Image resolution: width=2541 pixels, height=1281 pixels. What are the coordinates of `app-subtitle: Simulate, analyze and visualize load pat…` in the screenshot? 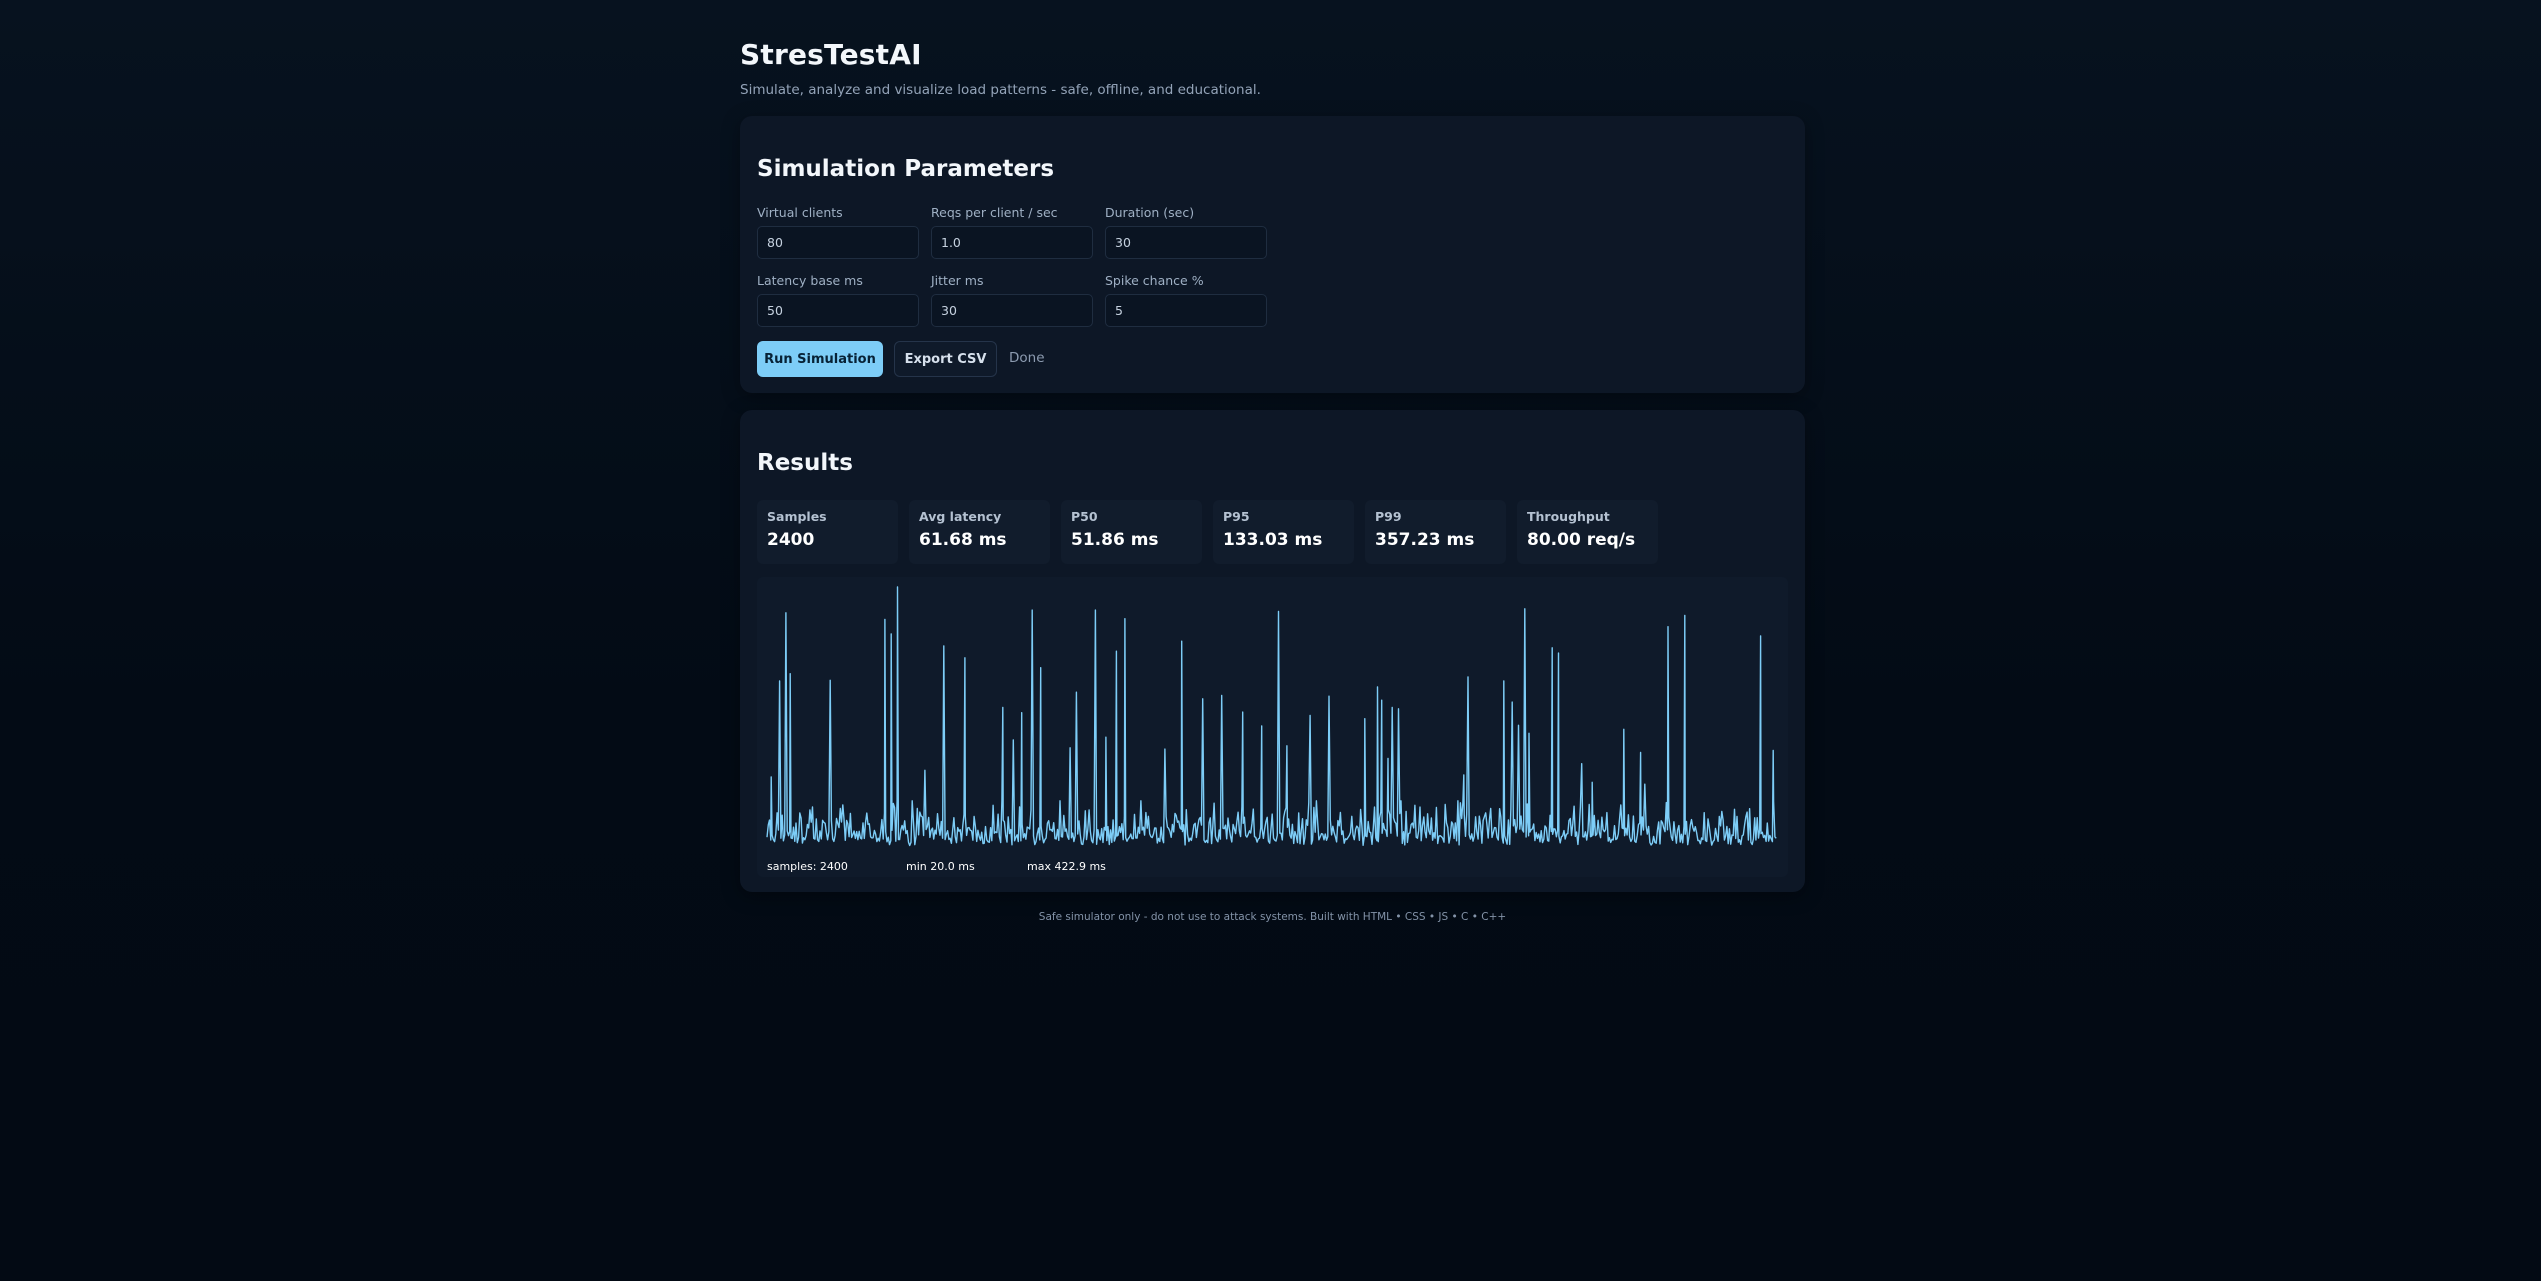 It's located at (1000, 90).